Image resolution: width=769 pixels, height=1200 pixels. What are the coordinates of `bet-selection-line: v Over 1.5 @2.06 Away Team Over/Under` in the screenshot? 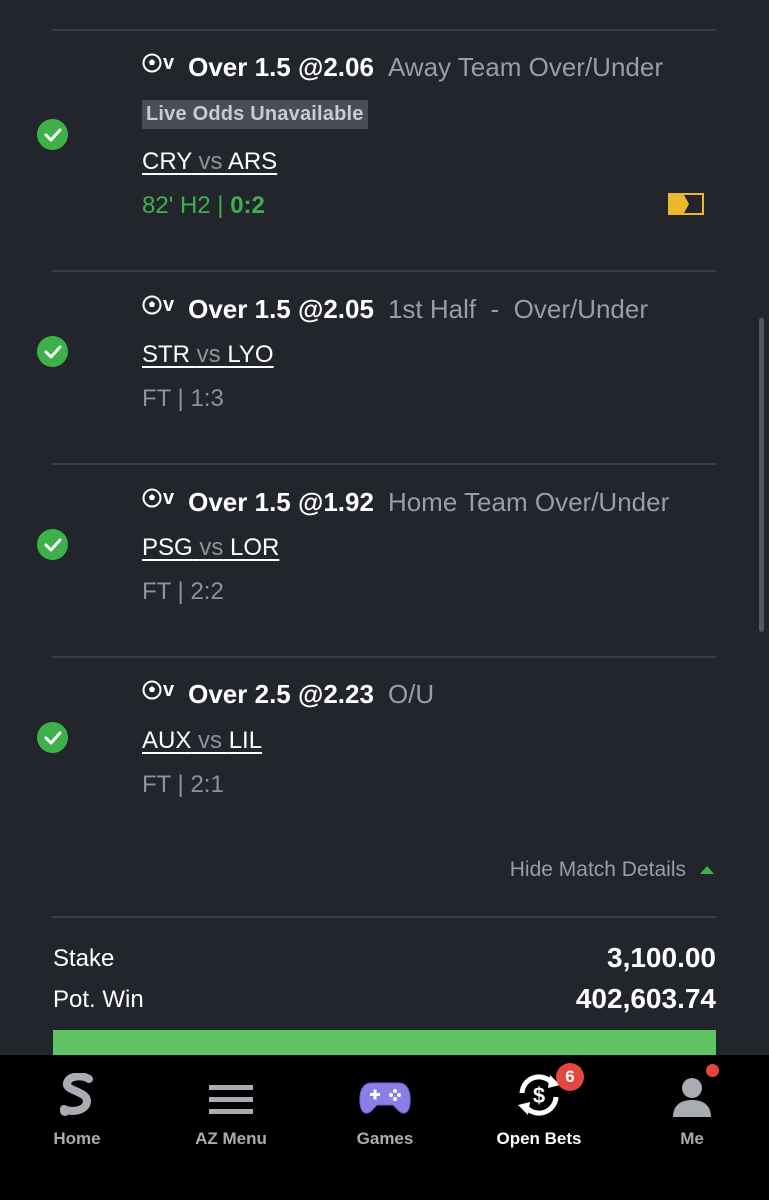 It's located at (402, 67).